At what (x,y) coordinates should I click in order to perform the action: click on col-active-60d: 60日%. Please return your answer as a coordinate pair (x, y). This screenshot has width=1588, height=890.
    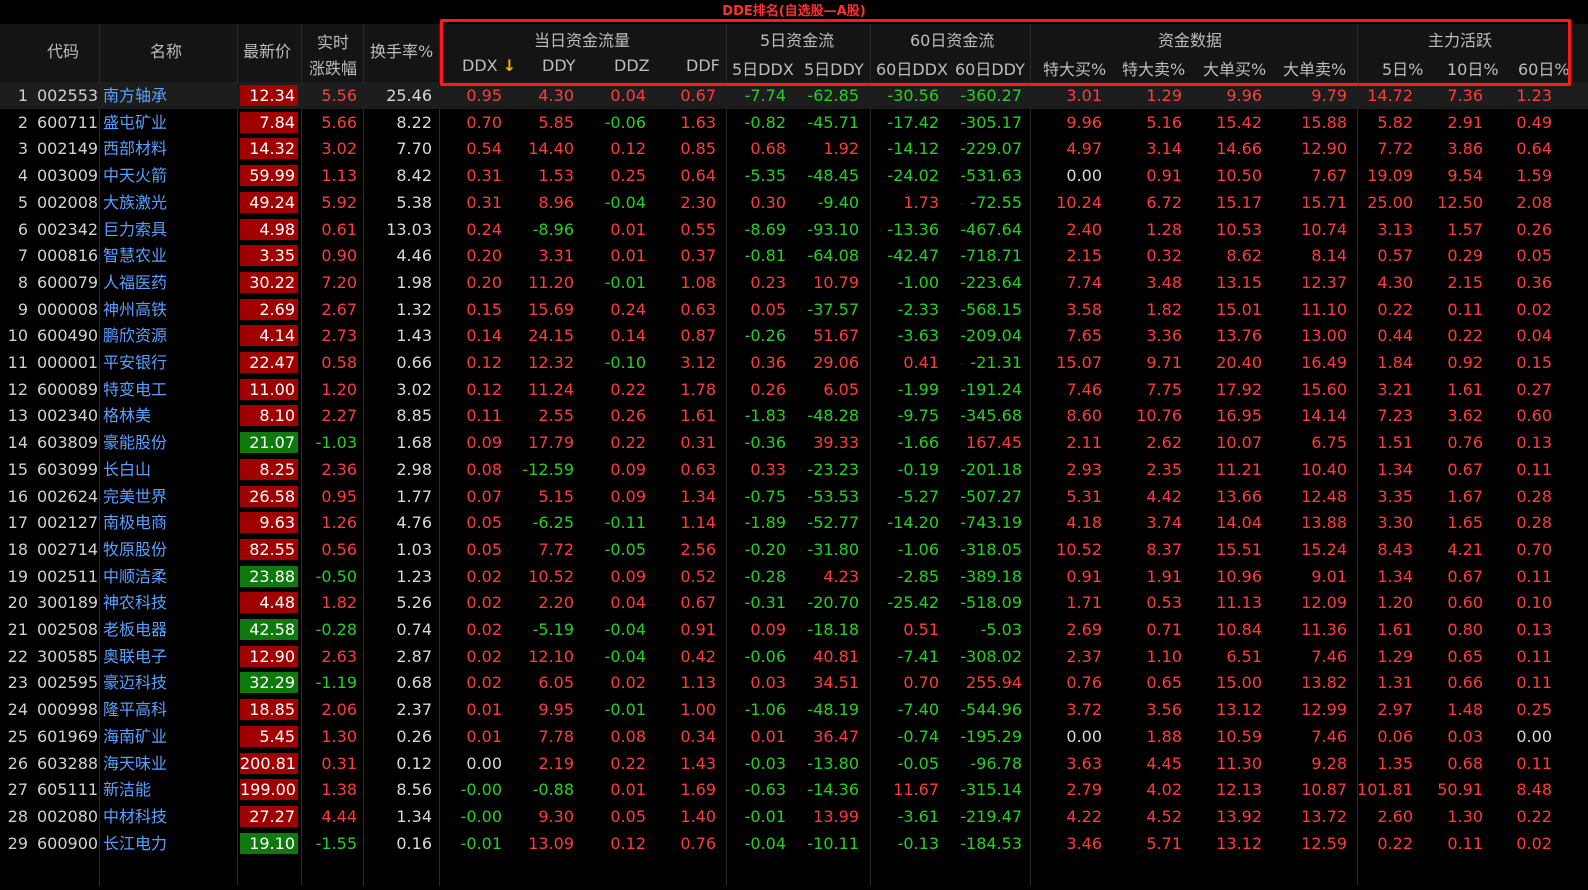
    Looking at the image, I should click on (1544, 68).